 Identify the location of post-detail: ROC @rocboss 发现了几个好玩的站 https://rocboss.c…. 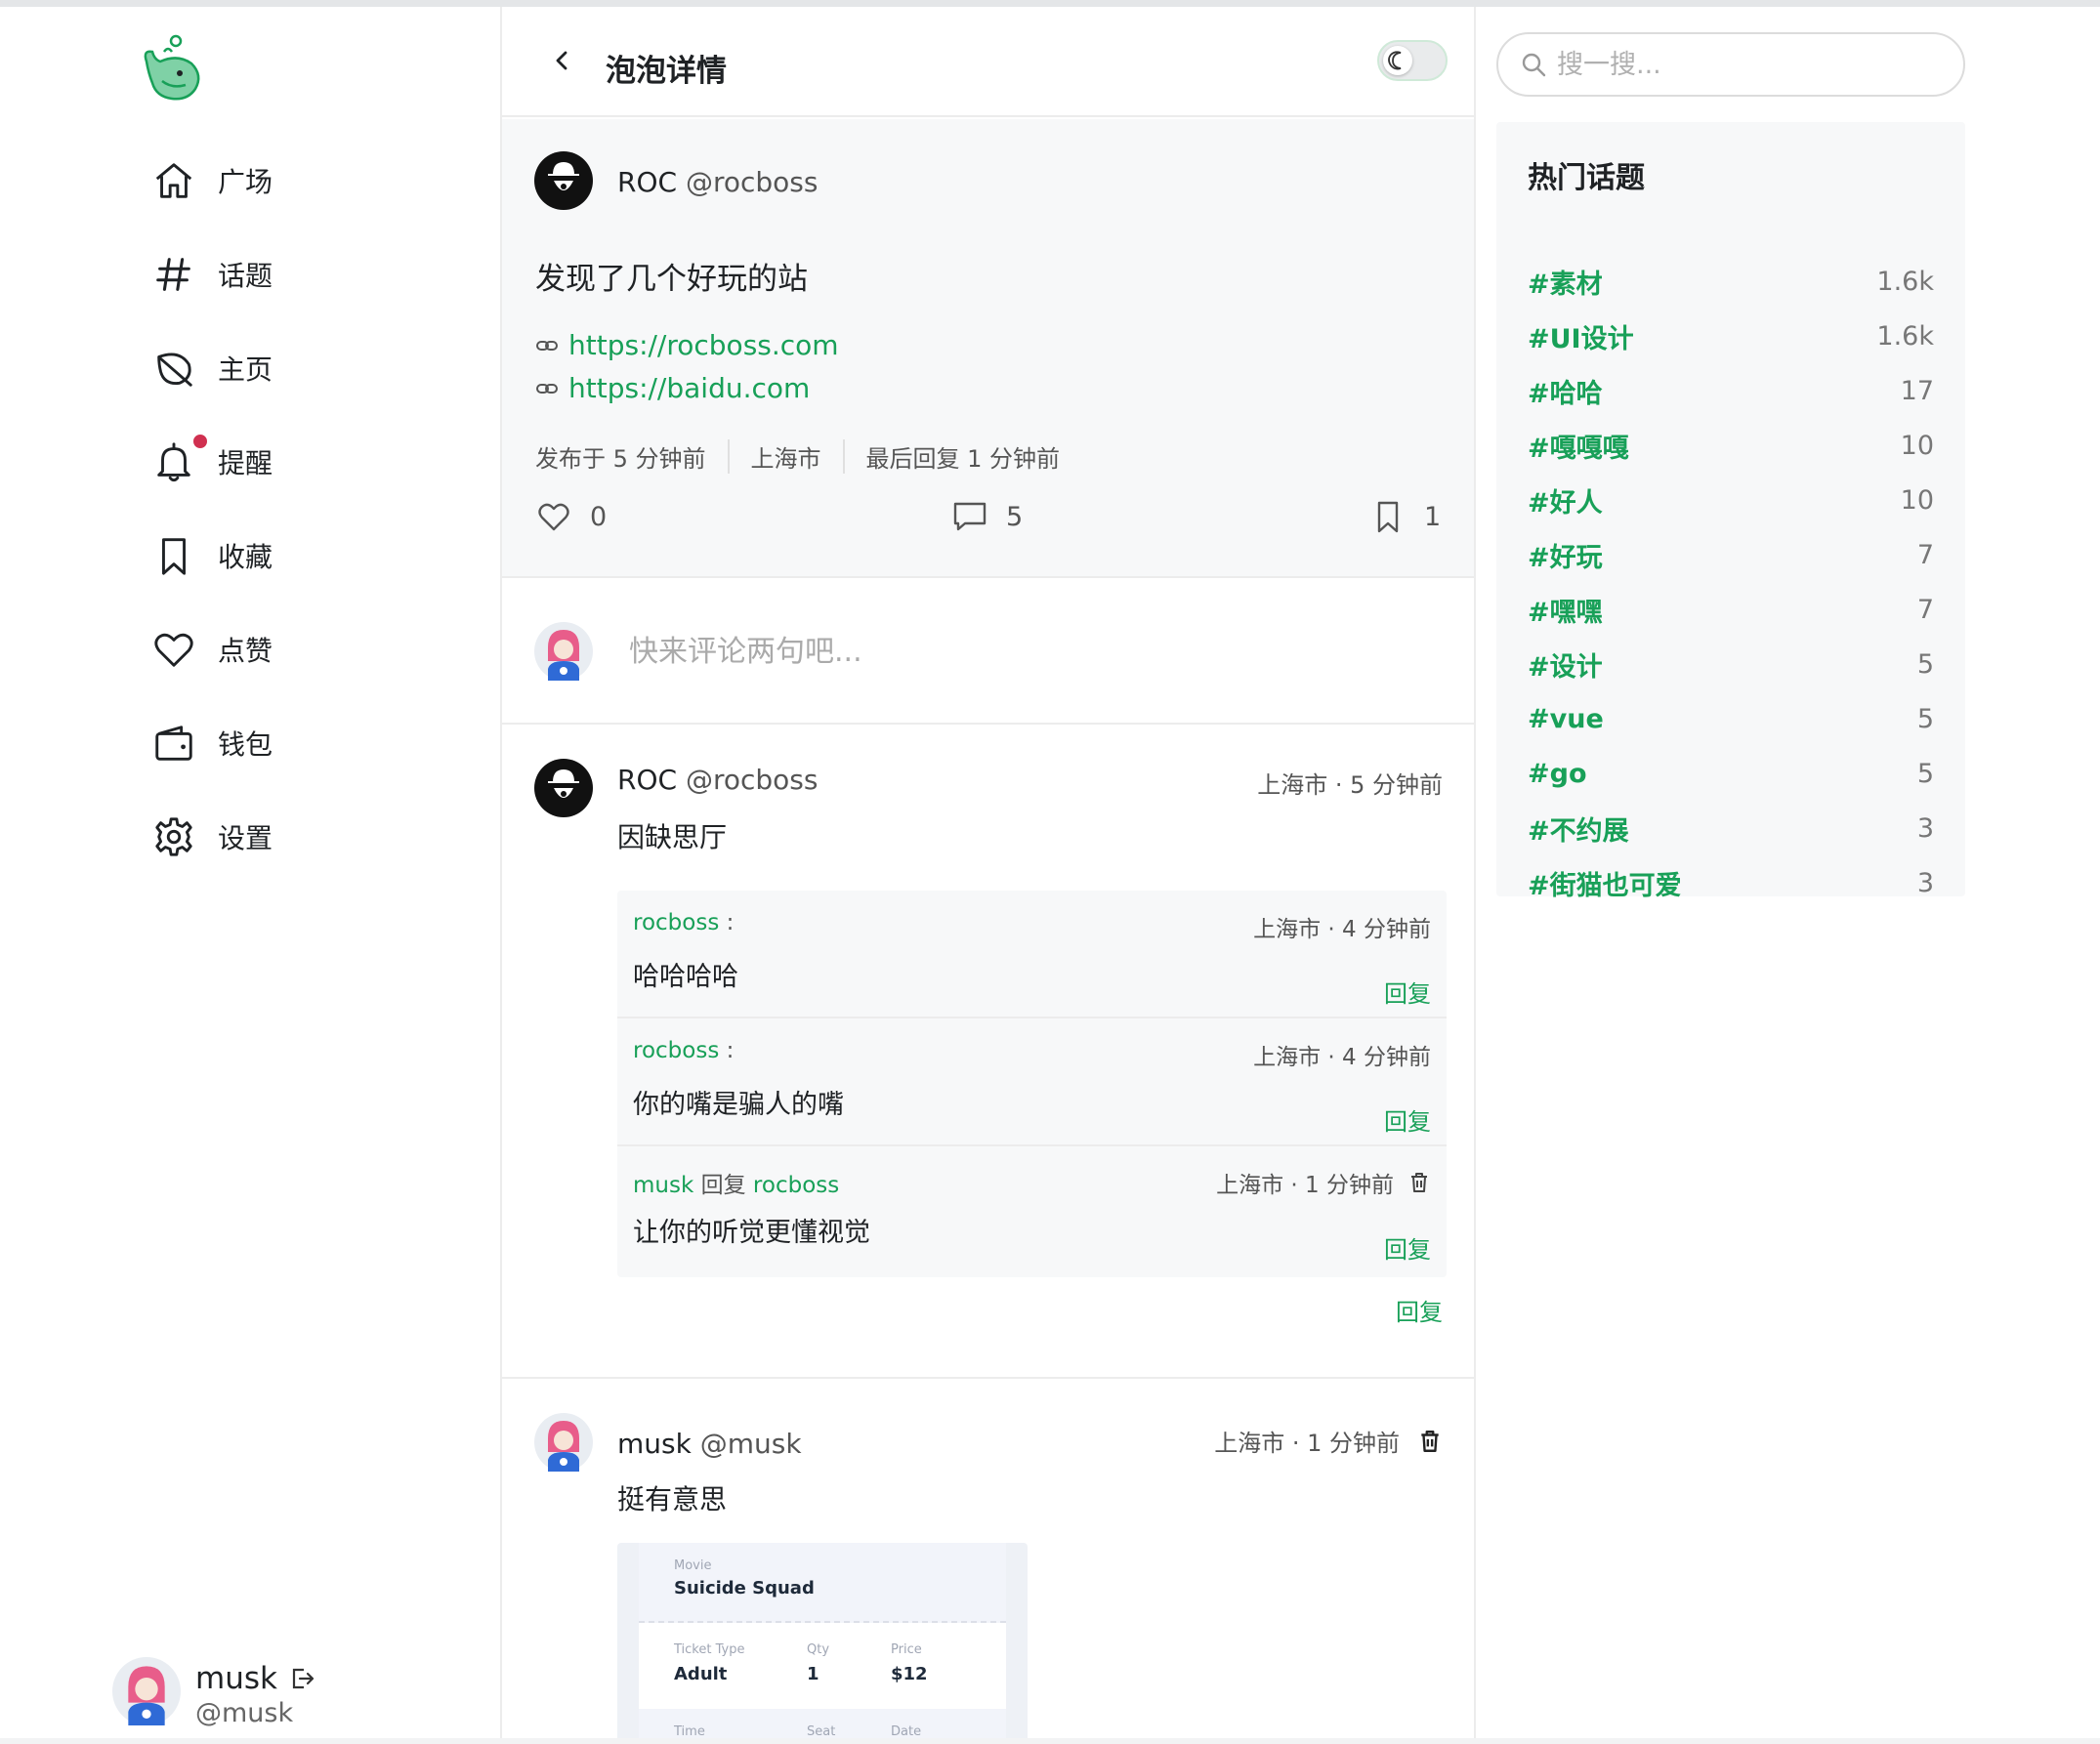
(988, 348).